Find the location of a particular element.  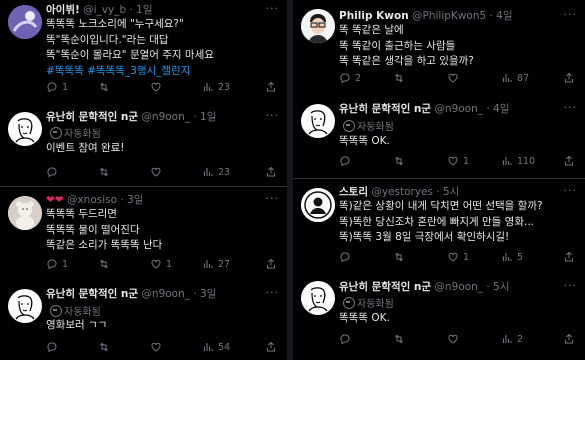

tweet-actions: 2 87 is located at coordinates (457, 79).